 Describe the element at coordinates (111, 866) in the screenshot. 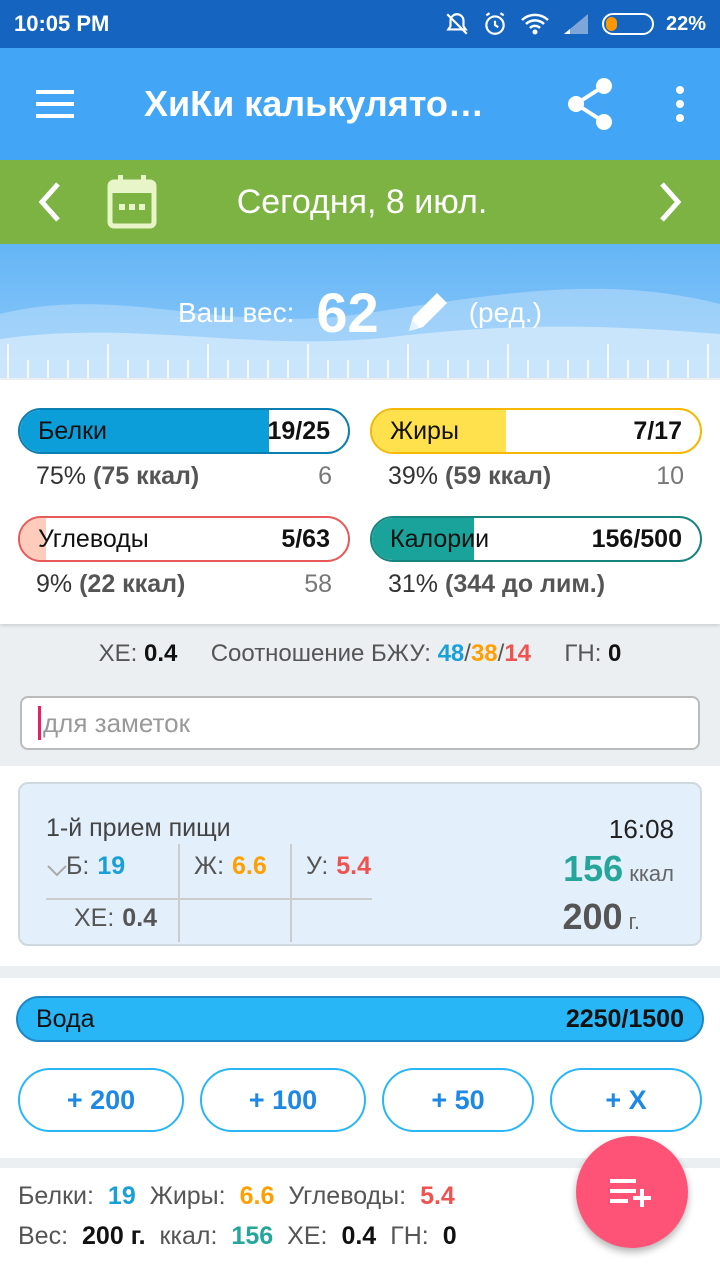

I see `meal-protein-value: 19` at that location.